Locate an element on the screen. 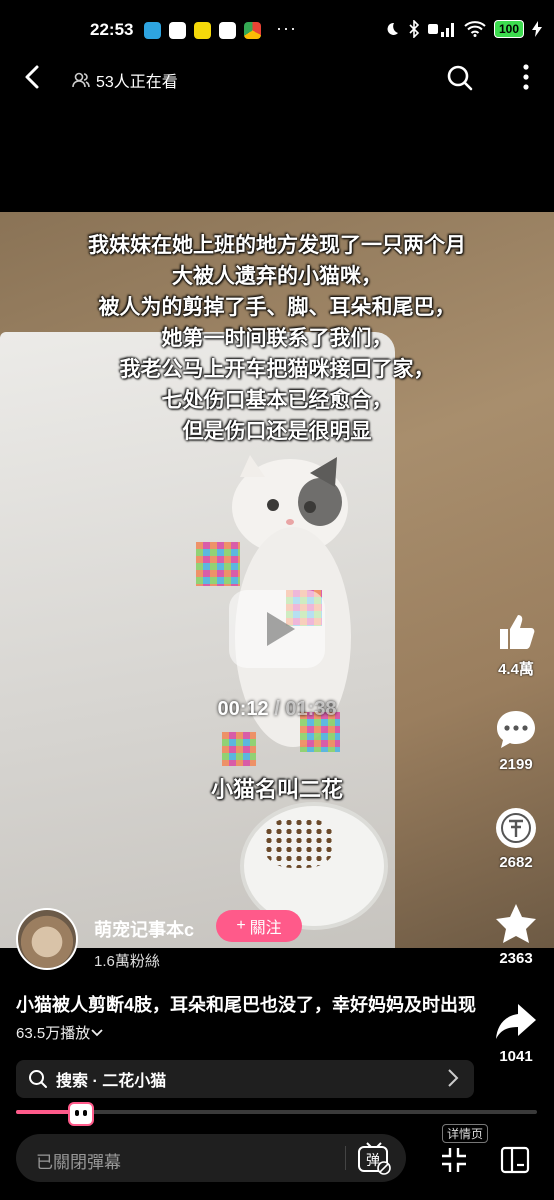 This screenshot has height=1200, width=554. follow-button: + 關注 is located at coordinates (259, 926).